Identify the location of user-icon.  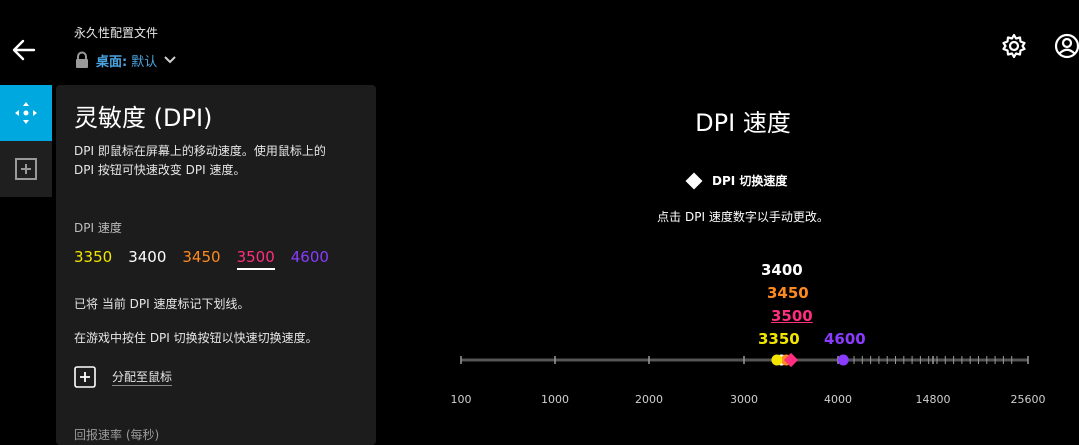
(1066, 46).